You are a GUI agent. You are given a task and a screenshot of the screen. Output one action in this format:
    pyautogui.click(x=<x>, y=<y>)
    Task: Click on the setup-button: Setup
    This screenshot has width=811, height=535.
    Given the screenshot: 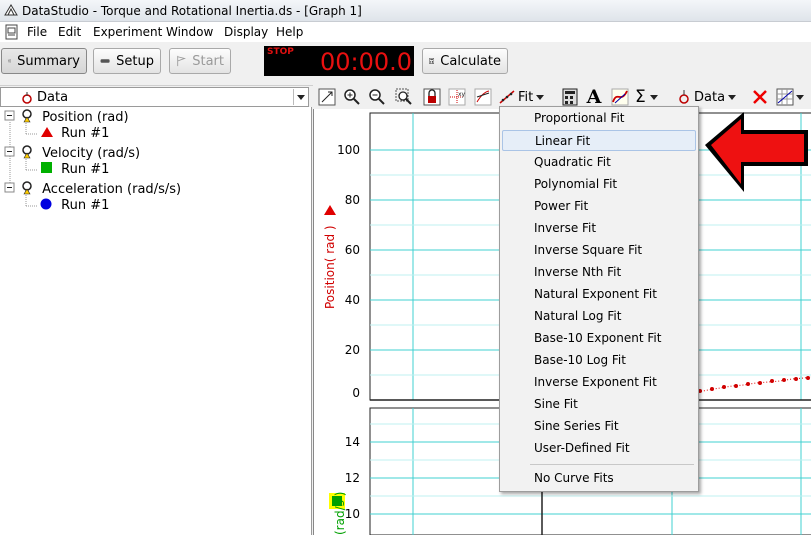 What is the action you would take?
    pyautogui.click(x=127, y=61)
    